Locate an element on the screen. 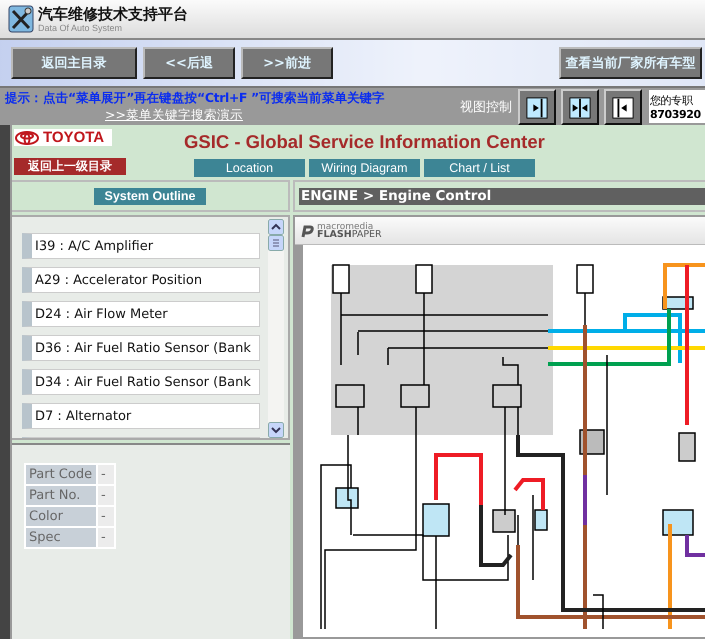  plugin-product: FLASHPAPER is located at coordinates (349, 234).